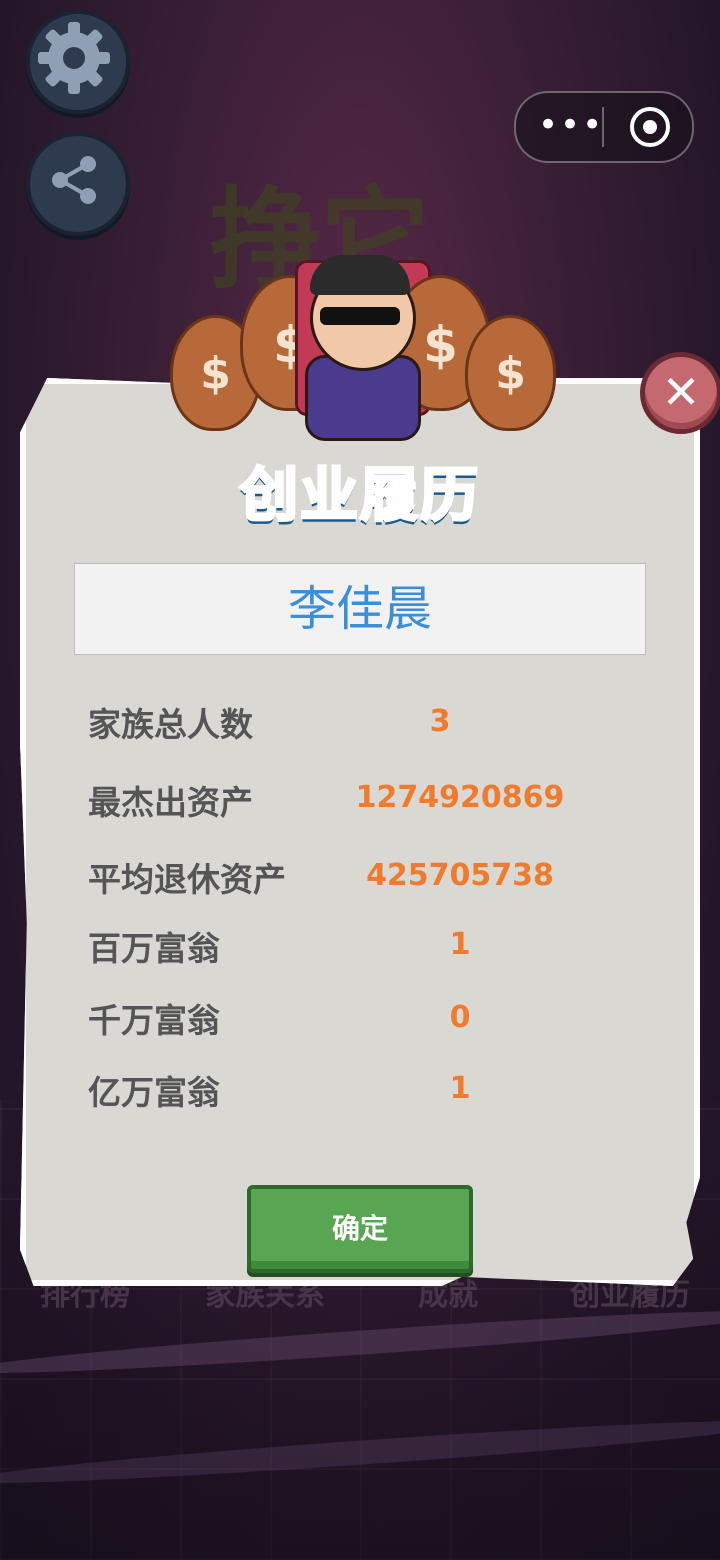 This screenshot has height=1560, width=720. What do you see at coordinates (360, 275) in the screenshot?
I see `boss-hair` at bounding box center [360, 275].